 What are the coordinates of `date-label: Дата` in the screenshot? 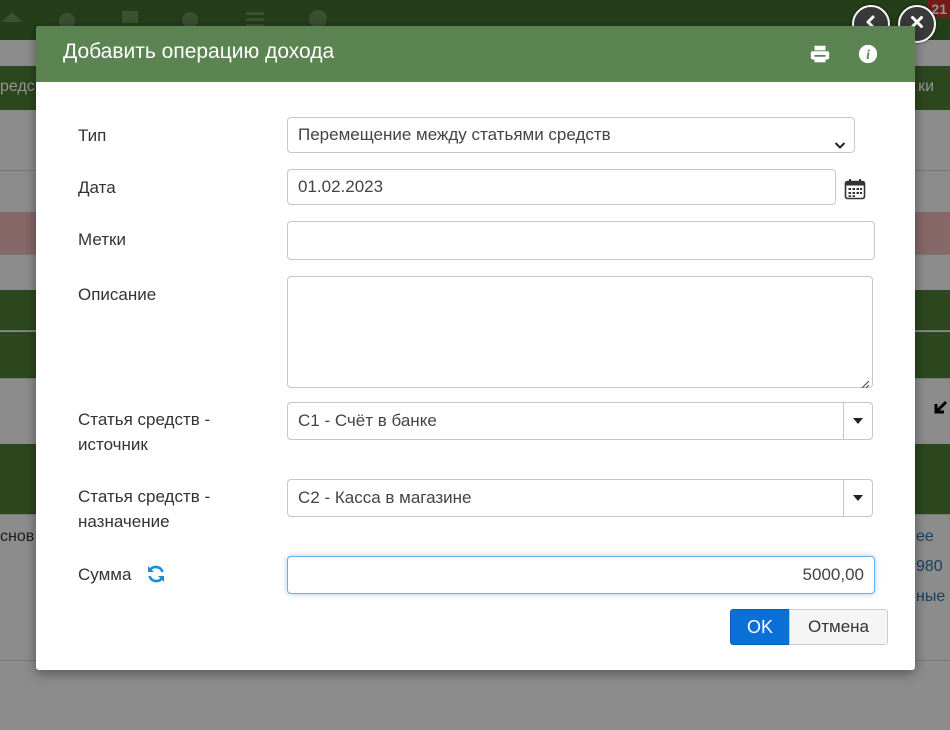 It's located at (97, 187).